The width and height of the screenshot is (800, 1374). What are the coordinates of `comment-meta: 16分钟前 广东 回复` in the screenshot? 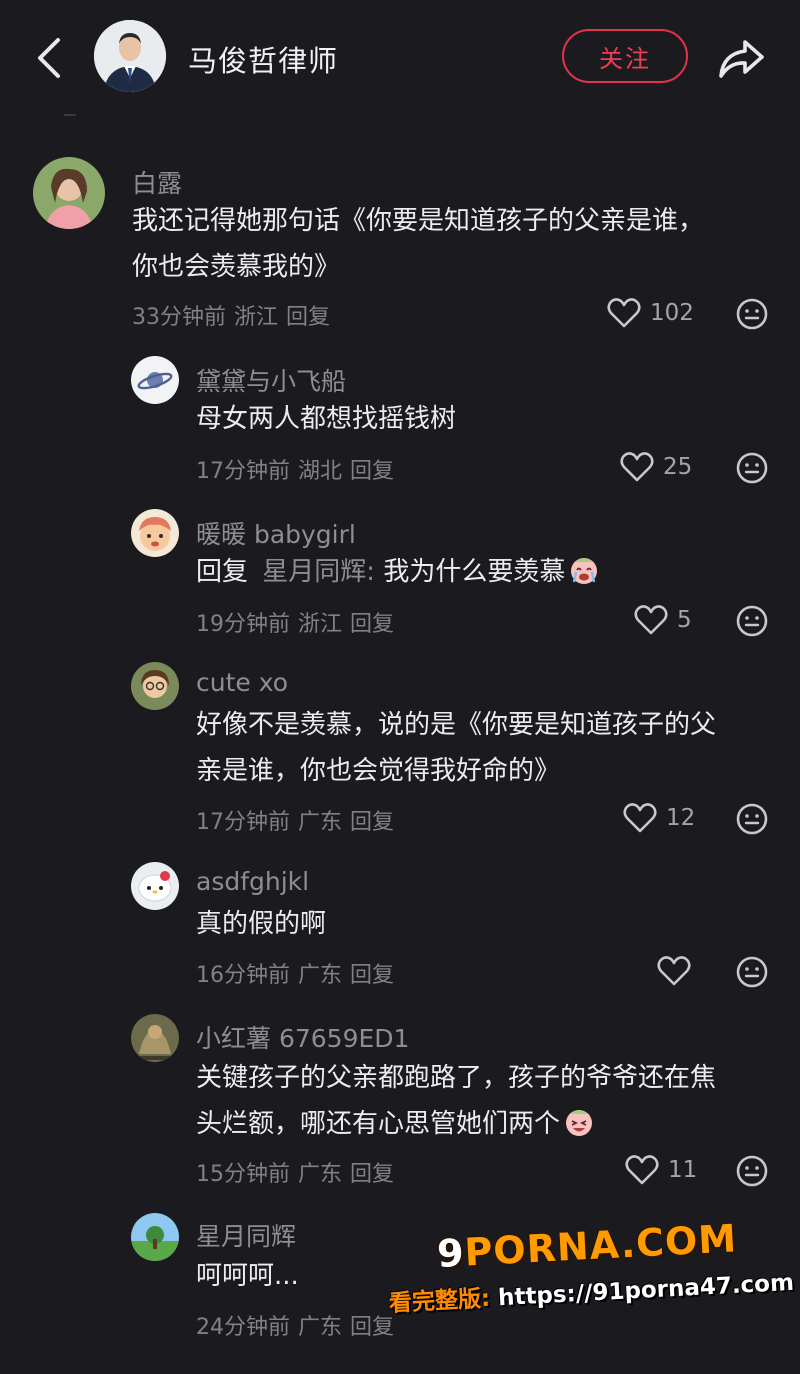 It's located at (299, 973).